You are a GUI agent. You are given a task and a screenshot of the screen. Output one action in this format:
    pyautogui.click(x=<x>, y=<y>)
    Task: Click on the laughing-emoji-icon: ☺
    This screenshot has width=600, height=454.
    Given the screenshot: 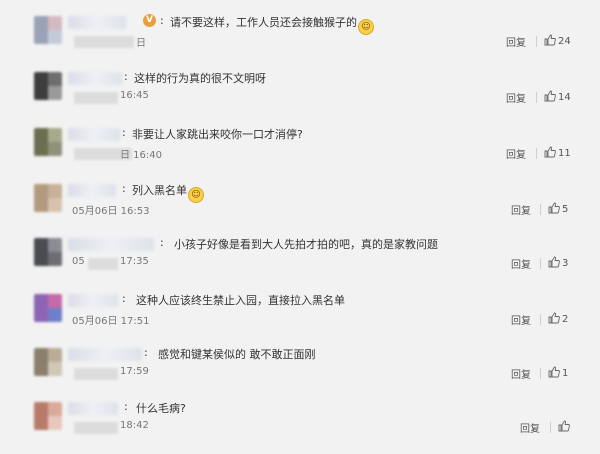 What is the action you would take?
    pyautogui.click(x=196, y=195)
    